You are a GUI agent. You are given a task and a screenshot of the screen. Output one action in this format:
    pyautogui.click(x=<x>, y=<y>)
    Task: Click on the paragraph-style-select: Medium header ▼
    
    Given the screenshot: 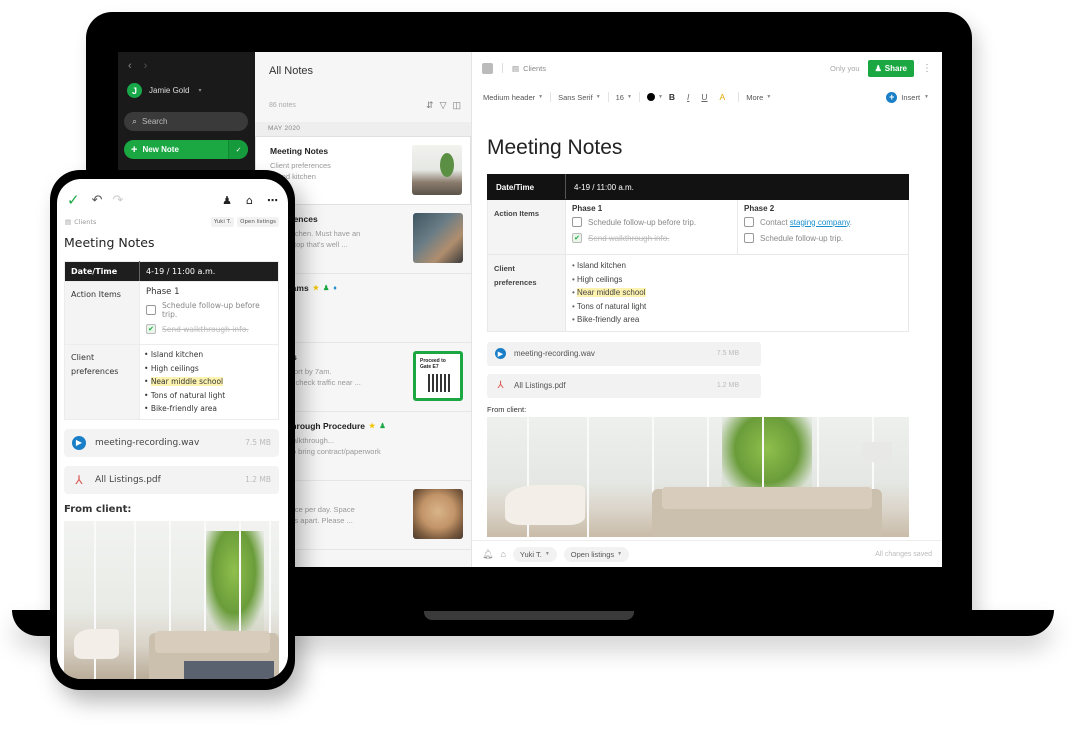 What is the action you would take?
    pyautogui.click(x=513, y=97)
    